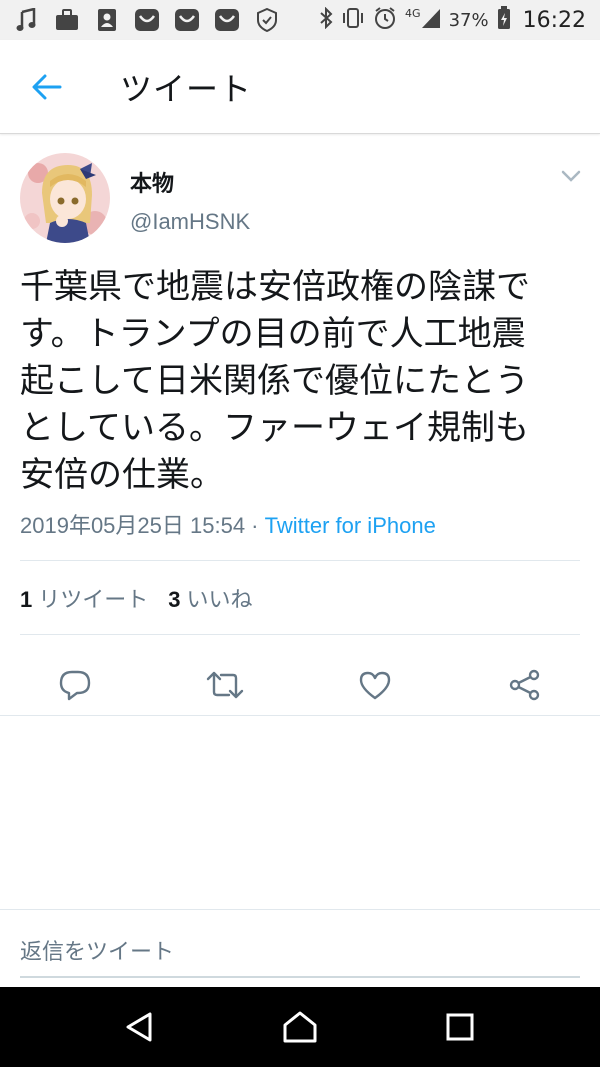  What do you see at coordinates (190, 222) in the screenshot?
I see `user-handle: @IamHSNK` at bounding box center [190, 222].